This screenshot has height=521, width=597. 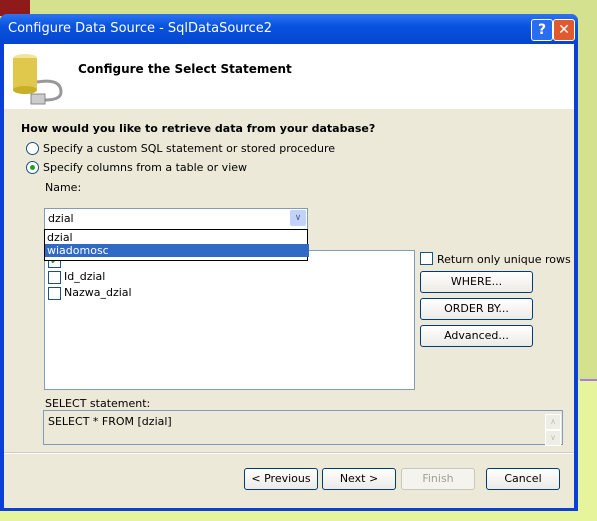 What do you see at coordinates (438, 479) in the screenshot?
I see `finish-button: Finish` at bounding box center [438, 479].